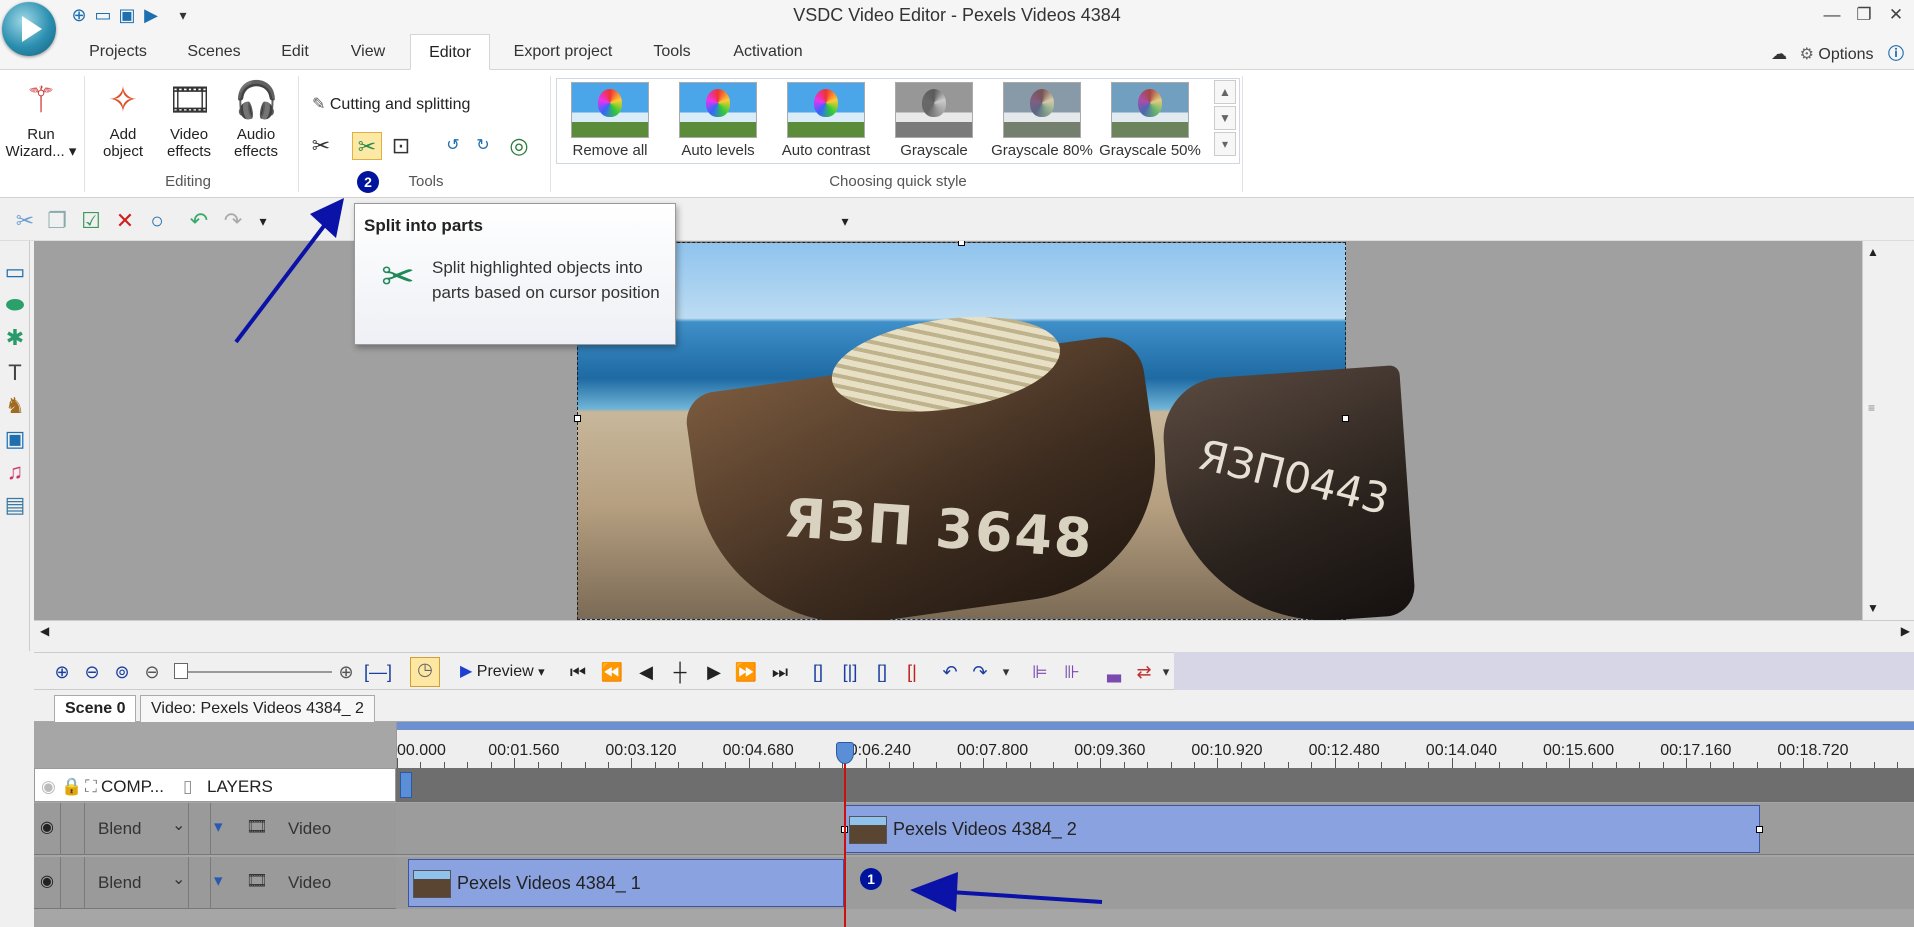 This screenshot has width=1914, height=927. What do you see at coordinates (502, 671) in the screenshot?
I see `preview-button: ▶ Preview ▾` at bounding box center [502, 671].